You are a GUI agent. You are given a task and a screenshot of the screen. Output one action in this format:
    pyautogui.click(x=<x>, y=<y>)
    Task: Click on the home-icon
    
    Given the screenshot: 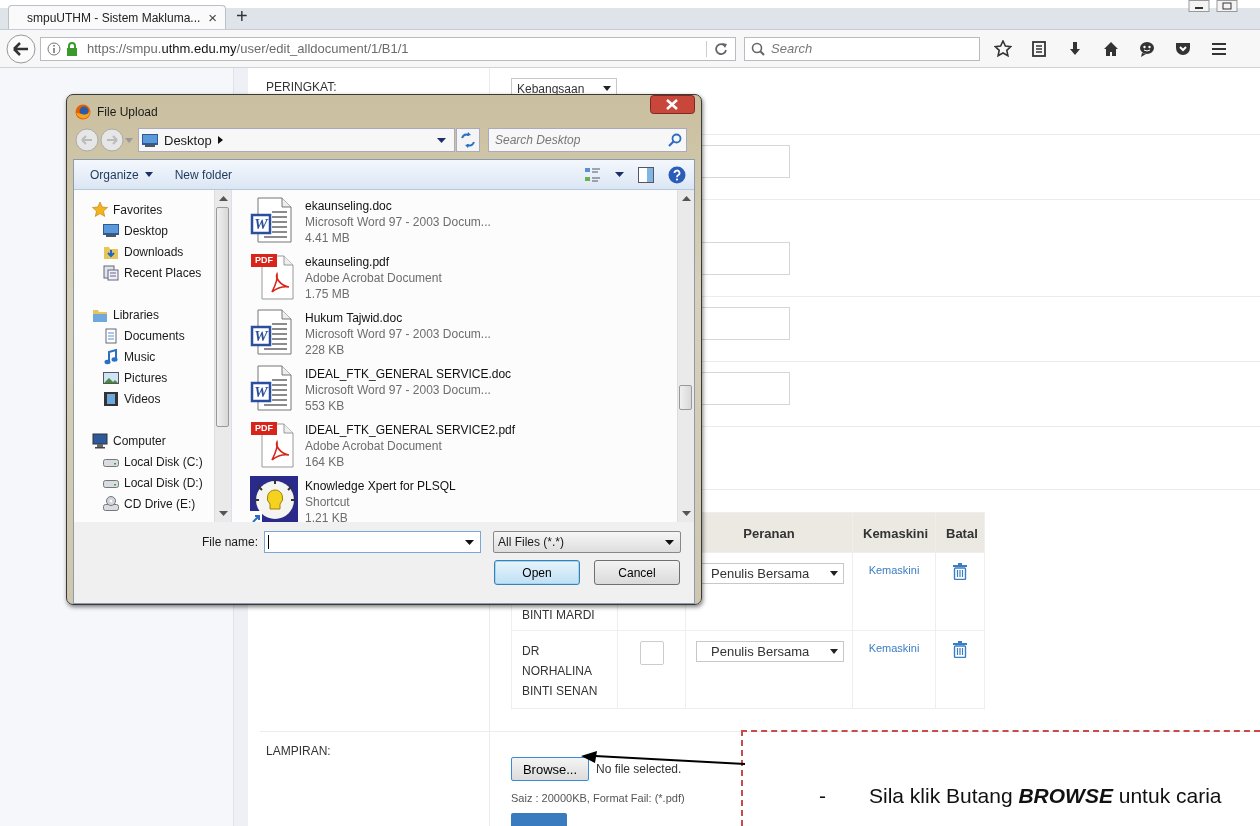 What is the action you would take?
    pyautogui.click(x=1111, y=48)
    